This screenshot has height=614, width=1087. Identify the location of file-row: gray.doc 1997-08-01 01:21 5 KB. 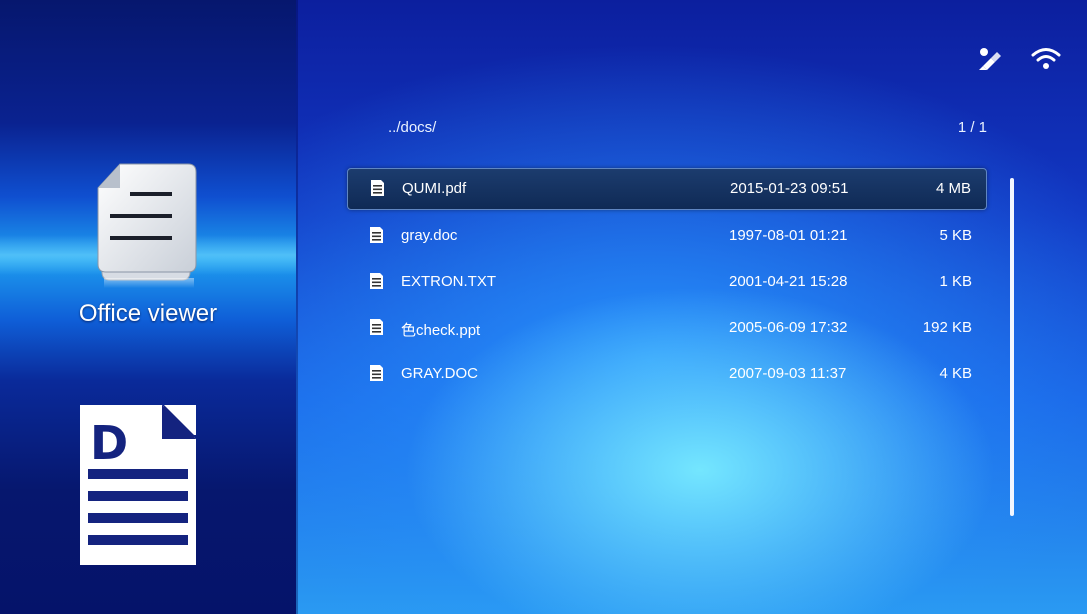
(667, 239).